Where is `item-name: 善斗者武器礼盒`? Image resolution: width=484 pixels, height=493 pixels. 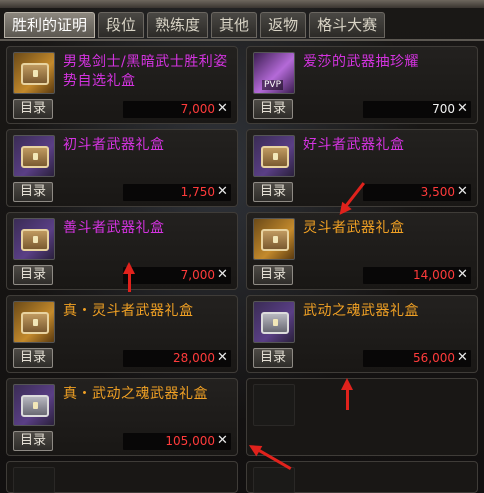
item-name: 善斗者武器礼盒 is located at coordinates (114, 228).